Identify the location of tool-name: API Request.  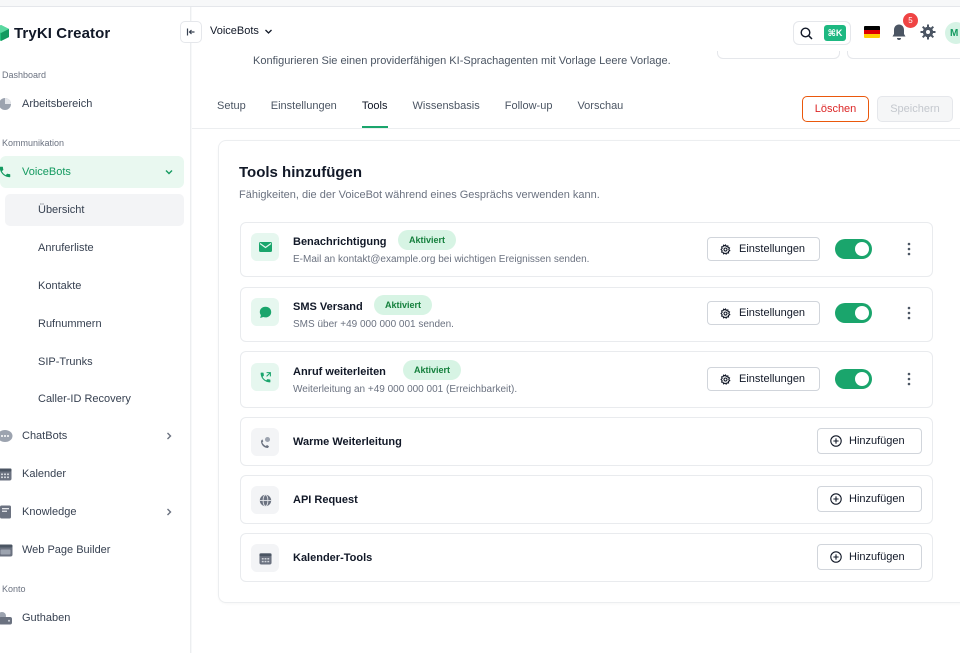
(325, 500).